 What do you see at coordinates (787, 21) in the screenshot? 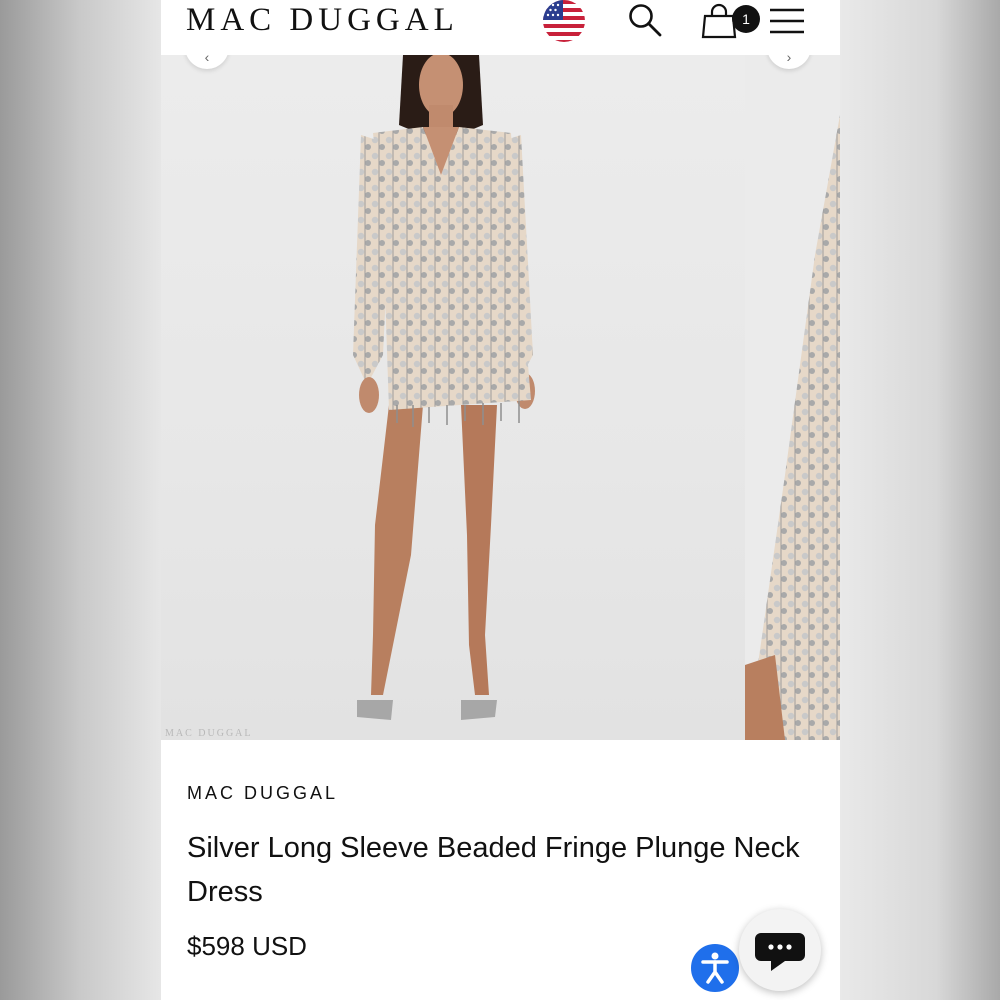
I see `hamburger-menu-icon` at bounding box center [787, 21].